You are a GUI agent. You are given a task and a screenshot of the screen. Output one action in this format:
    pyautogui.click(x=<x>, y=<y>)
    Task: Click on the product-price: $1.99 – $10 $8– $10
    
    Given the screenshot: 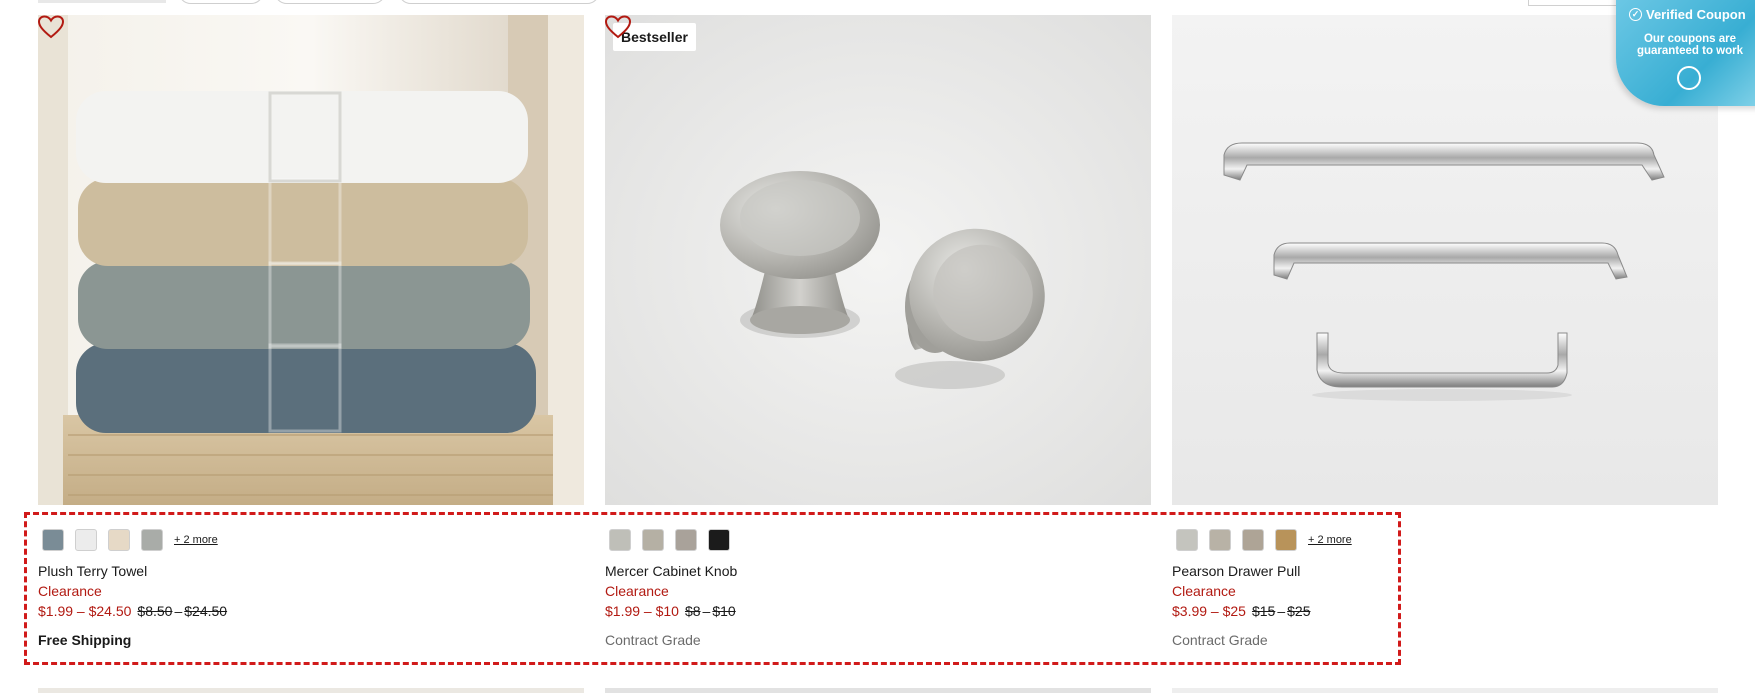 What is the action you would take?
    pyautogui.click(x=670, y=611)
    